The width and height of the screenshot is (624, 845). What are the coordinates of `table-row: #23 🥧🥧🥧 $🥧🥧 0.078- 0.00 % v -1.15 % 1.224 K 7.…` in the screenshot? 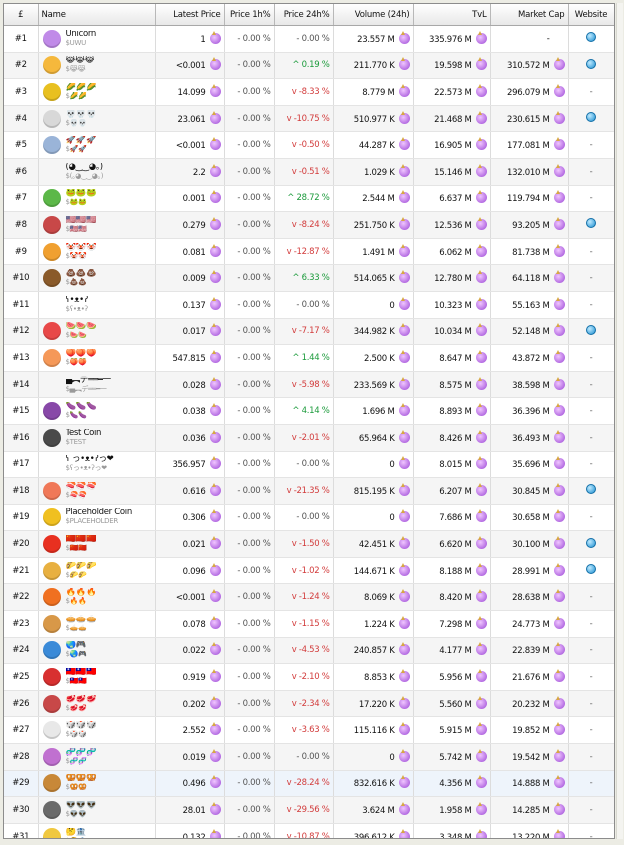 It's located at (309, 624).